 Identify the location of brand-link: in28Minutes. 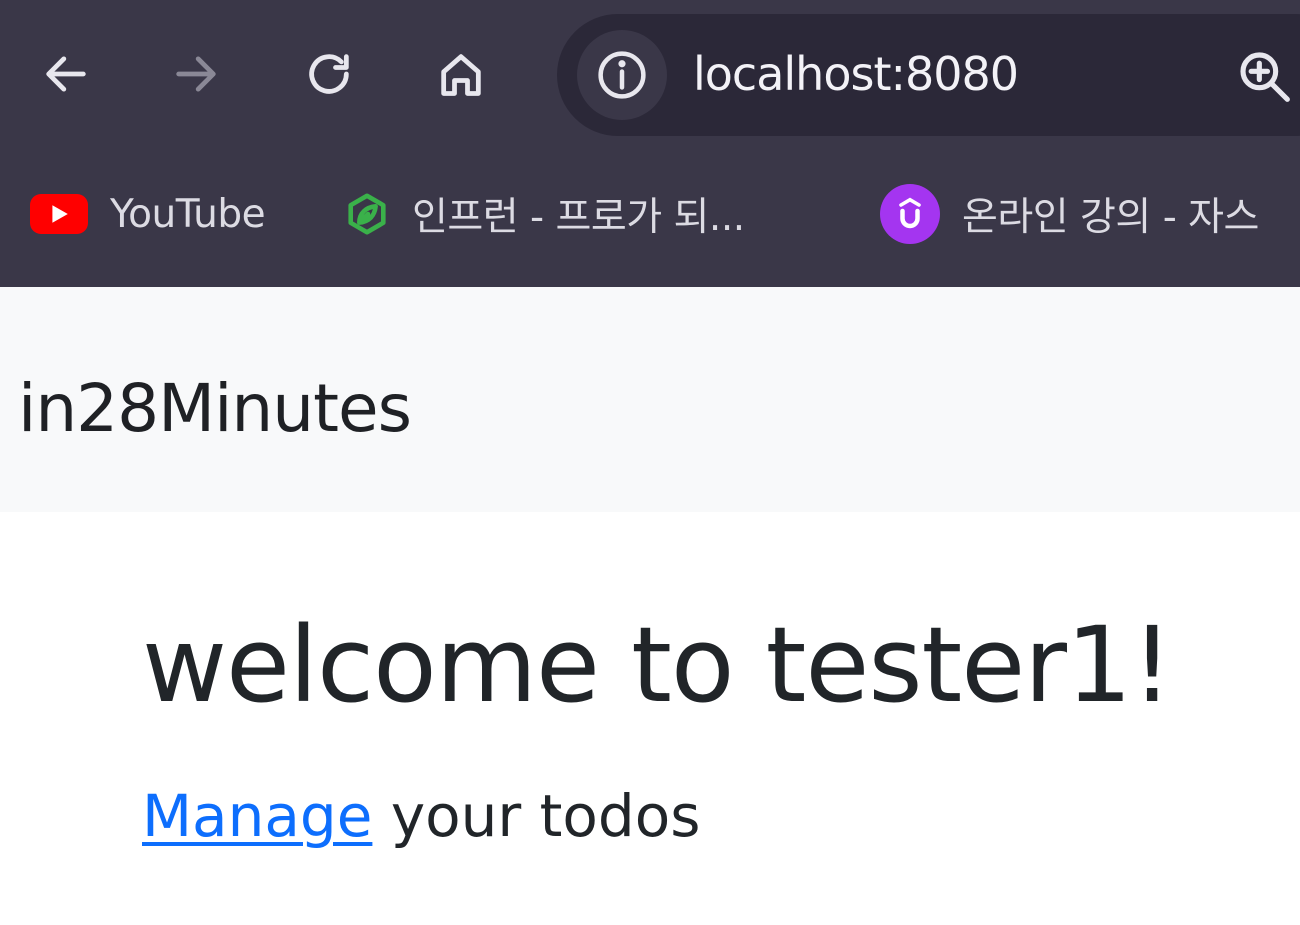
(215, 409).